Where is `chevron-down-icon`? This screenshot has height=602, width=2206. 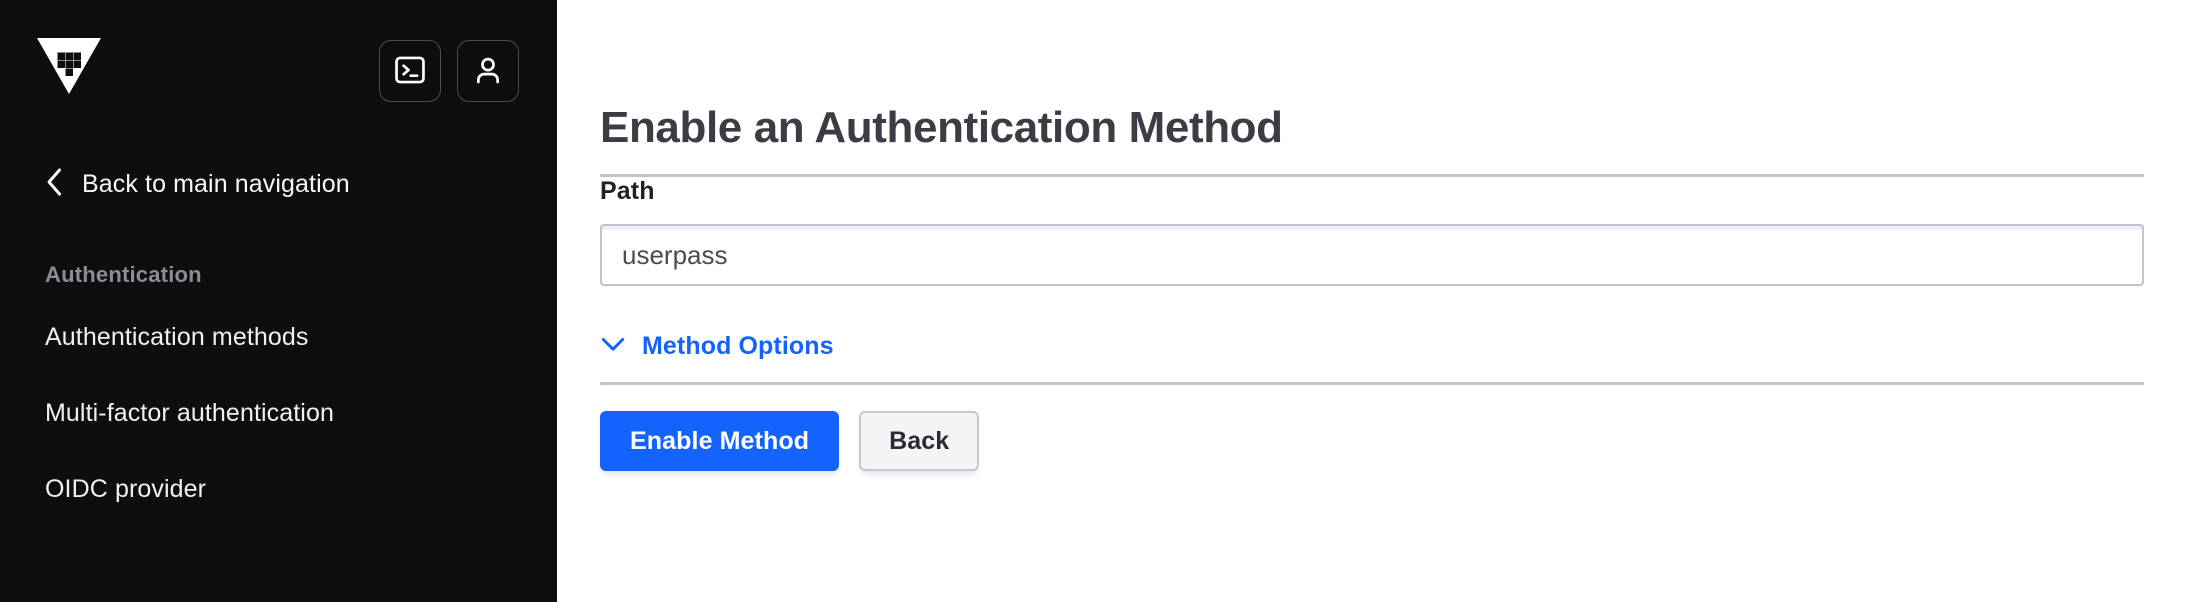 chevron-down-icon is located at coordinates (613, 346).